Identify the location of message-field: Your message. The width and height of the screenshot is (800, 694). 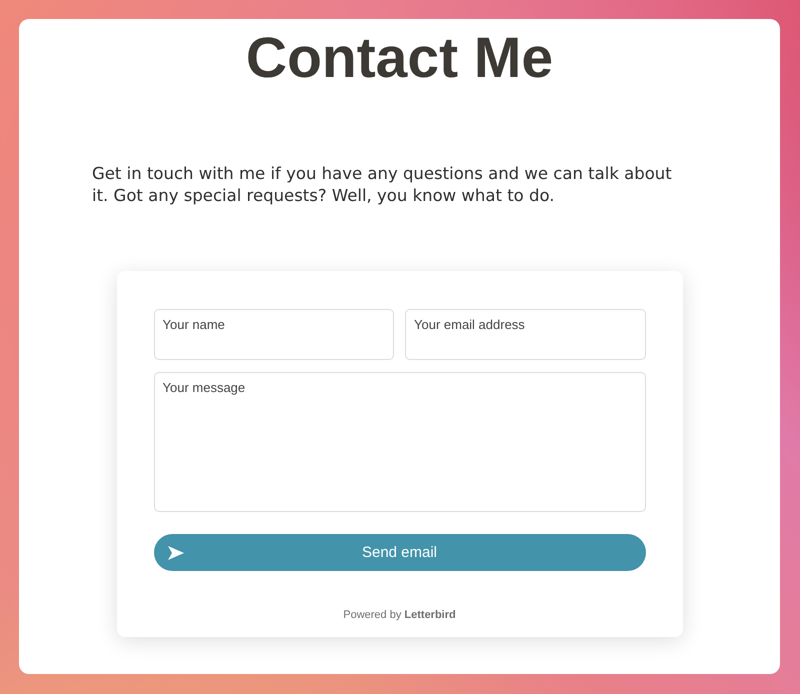
(400, 442).